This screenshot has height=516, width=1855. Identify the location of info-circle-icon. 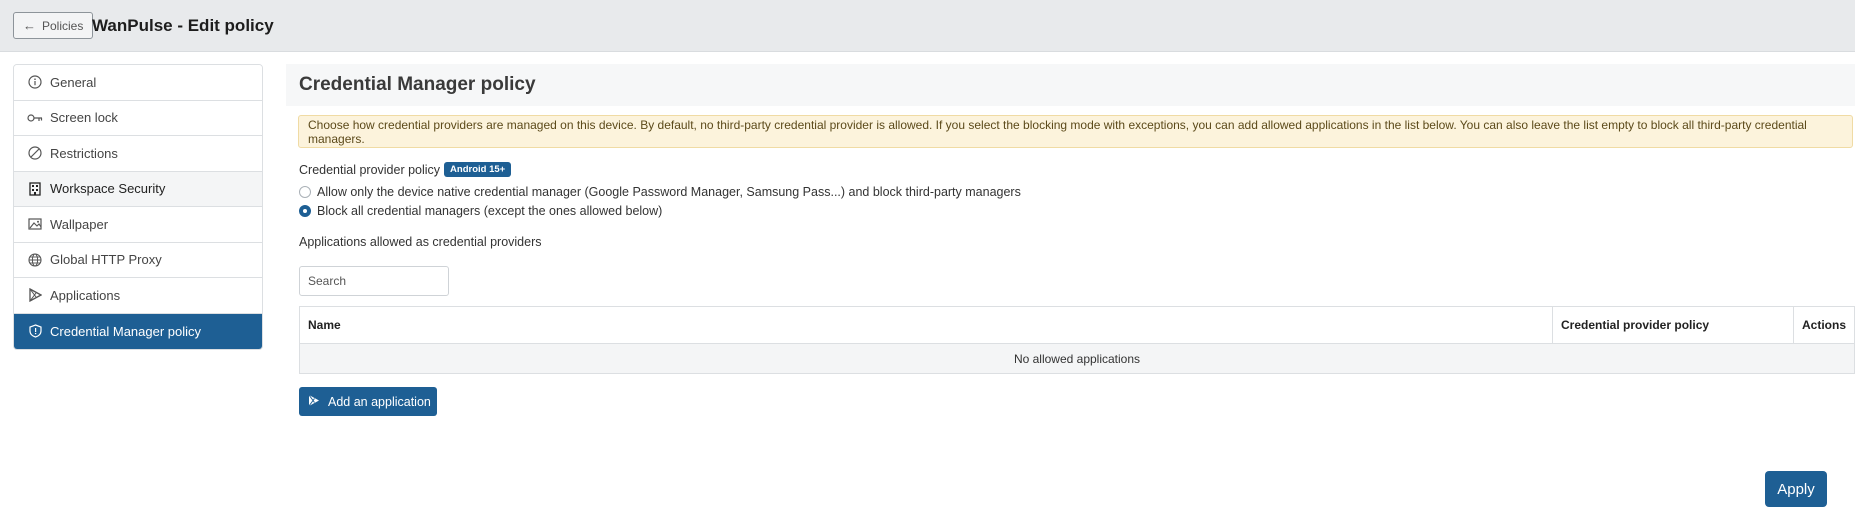
(35, 82).